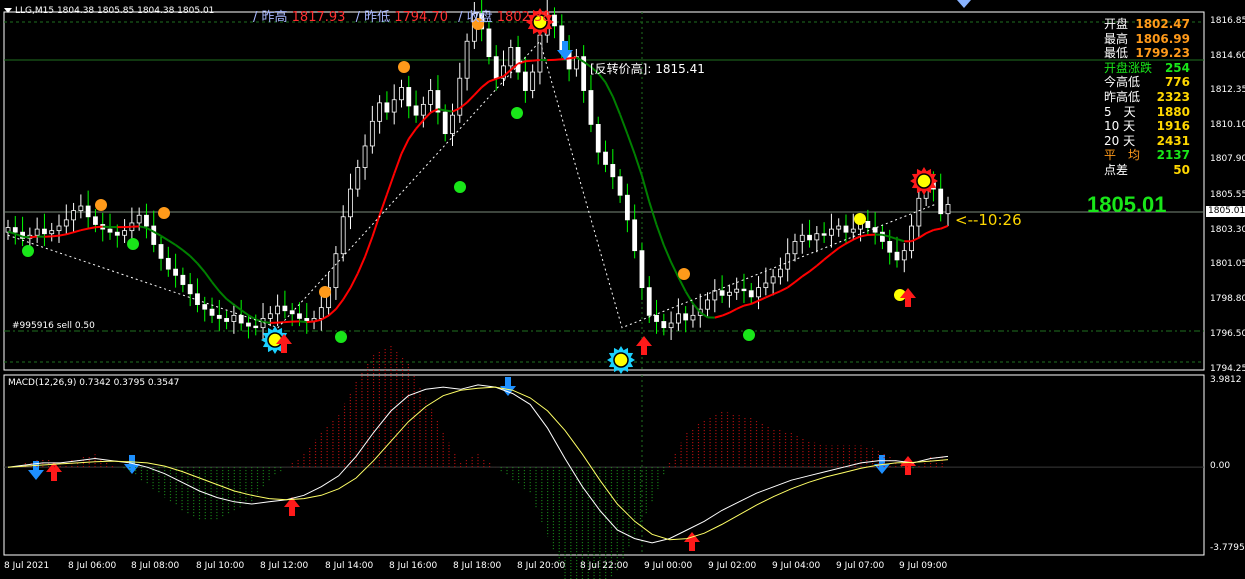 This screenshot has height=579, width=1245. Describe the element at coordinates (402, 17) in the screenshot. I see `prev-day-info: / 昨高 1817.93 / 昨低 1794.70 / 收盘 1802.38` at that location.